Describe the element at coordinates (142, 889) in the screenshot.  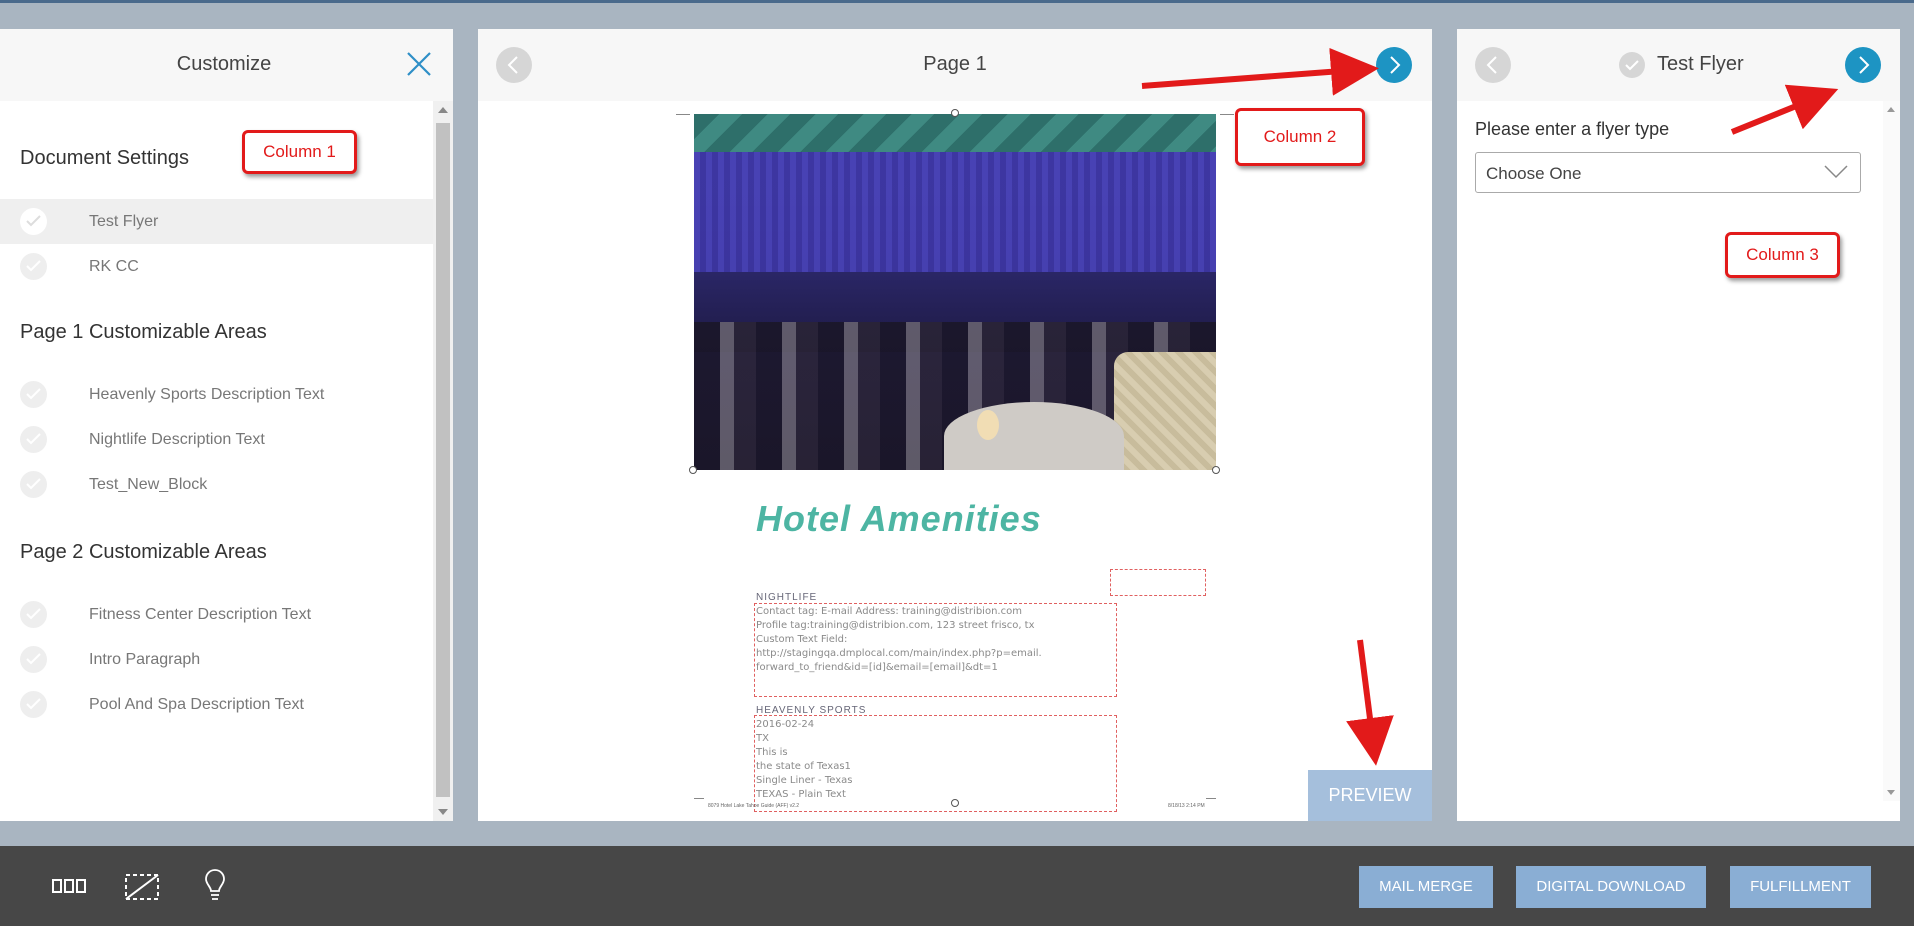
I see `hide-guides-icon` at that location.